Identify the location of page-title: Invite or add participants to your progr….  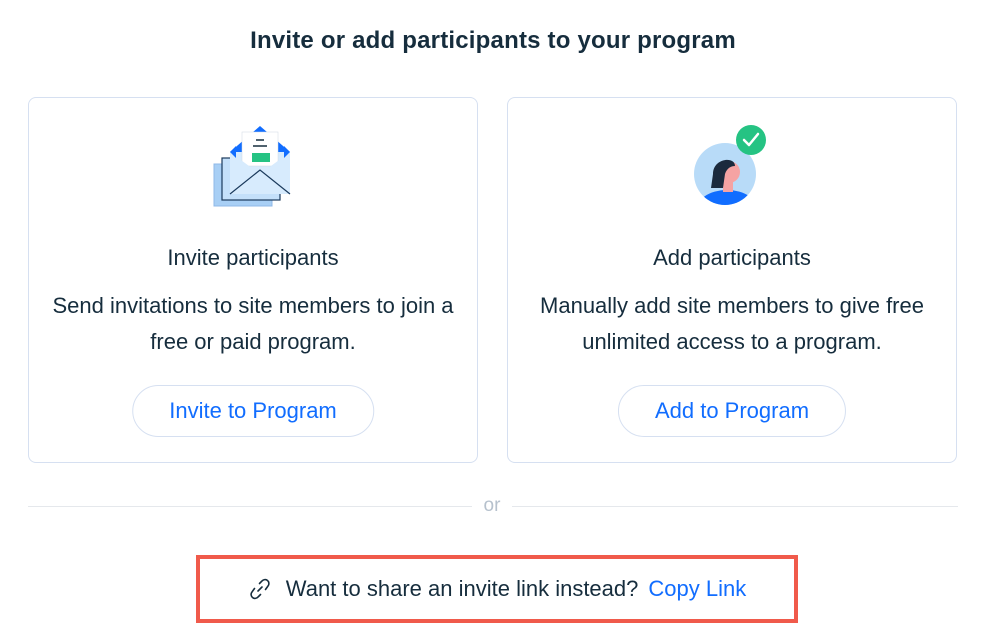
(493, 40).